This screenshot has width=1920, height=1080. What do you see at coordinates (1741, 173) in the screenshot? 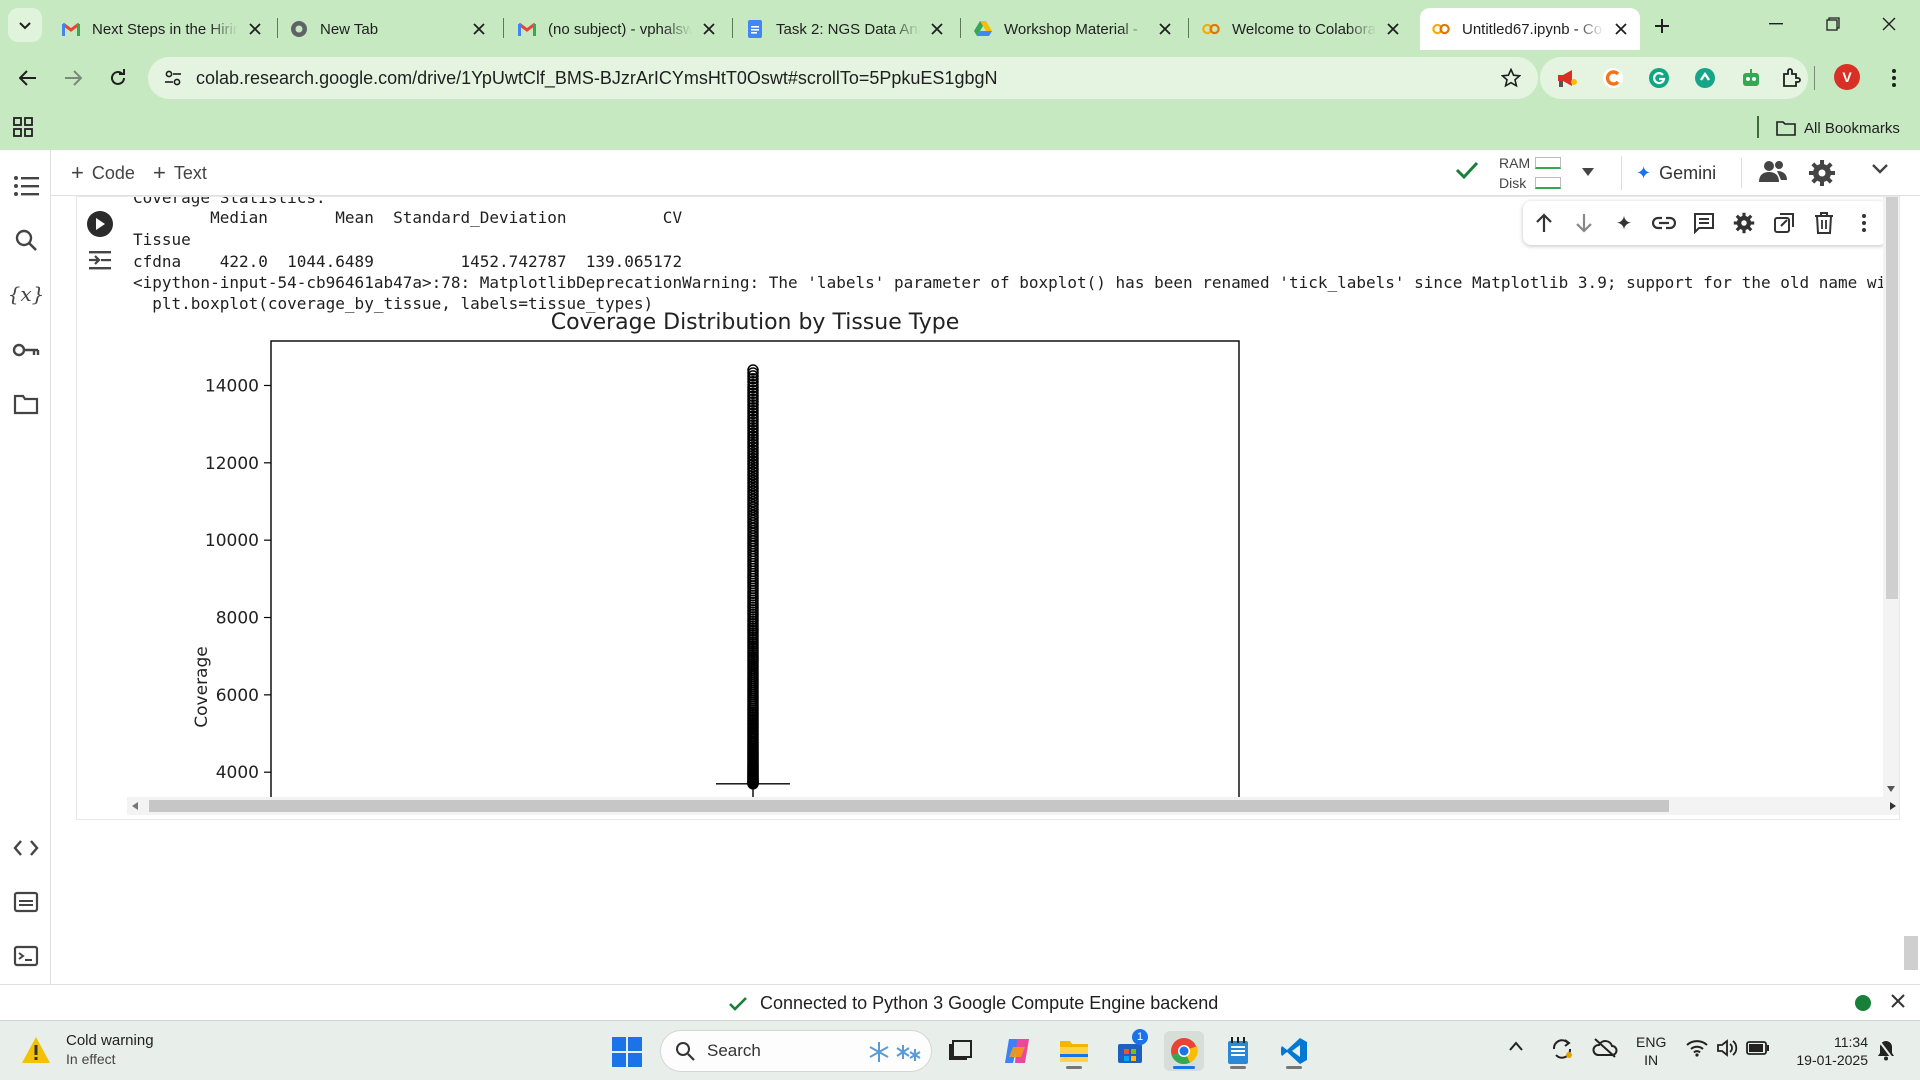
I see `toolbar-divider` at bounding box center [1741, 173].